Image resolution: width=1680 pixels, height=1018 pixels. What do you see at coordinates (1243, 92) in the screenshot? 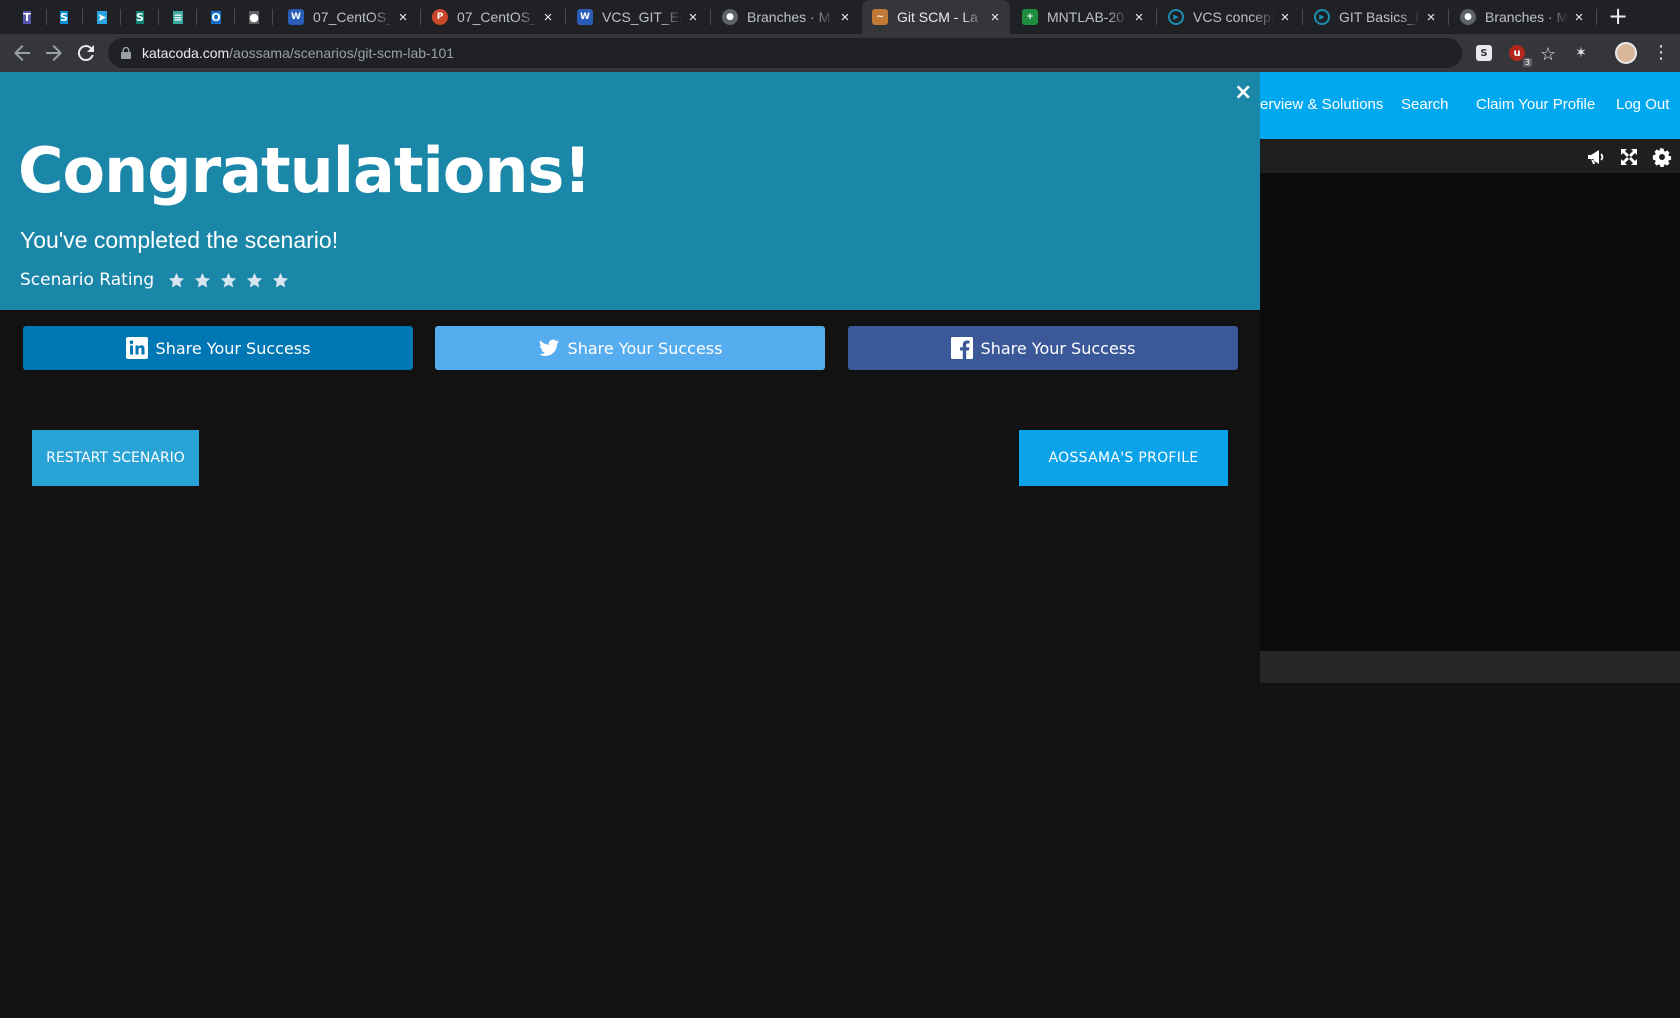
I see `close-icon: ×` at bounding box center [1243, 92].